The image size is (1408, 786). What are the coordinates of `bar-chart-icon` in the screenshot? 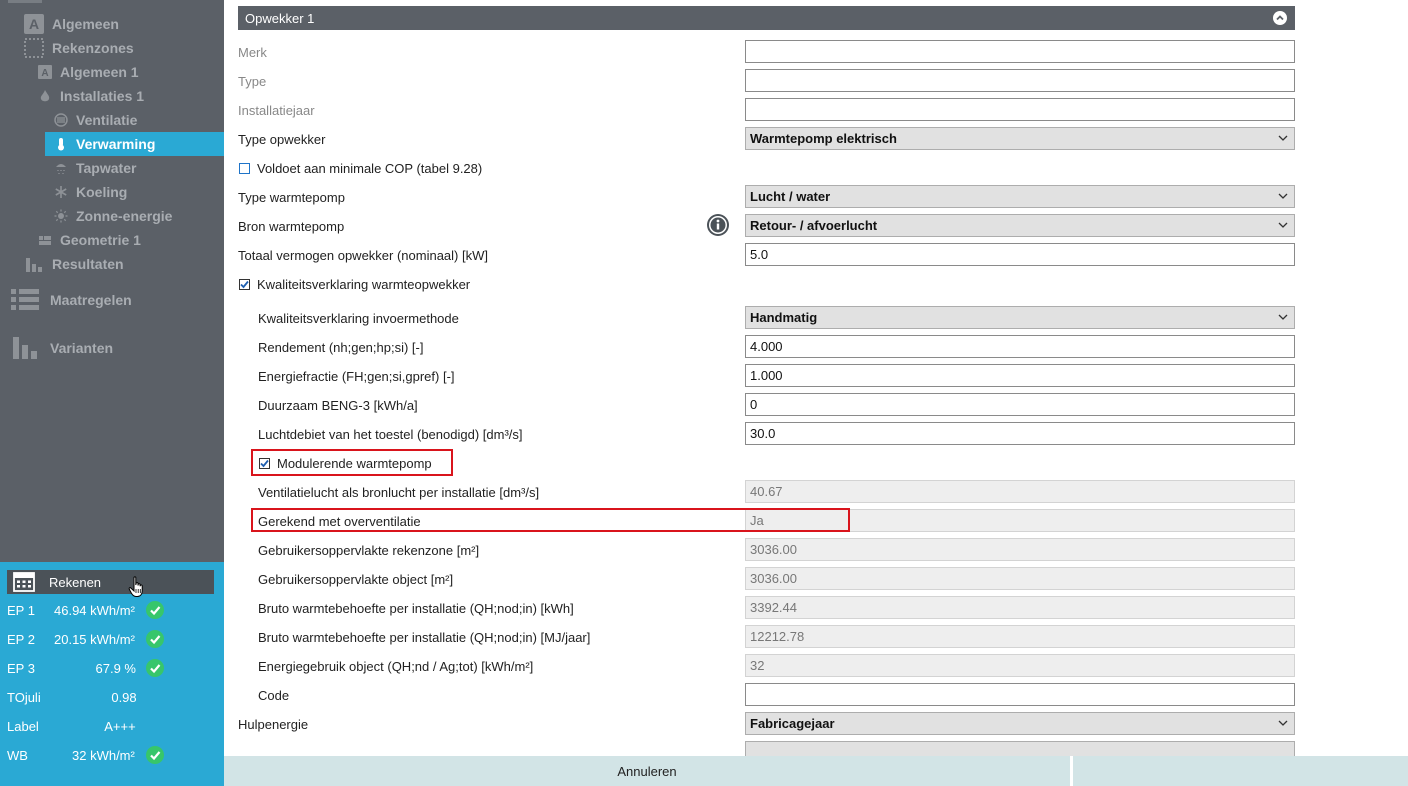 It's located at (25, 348).